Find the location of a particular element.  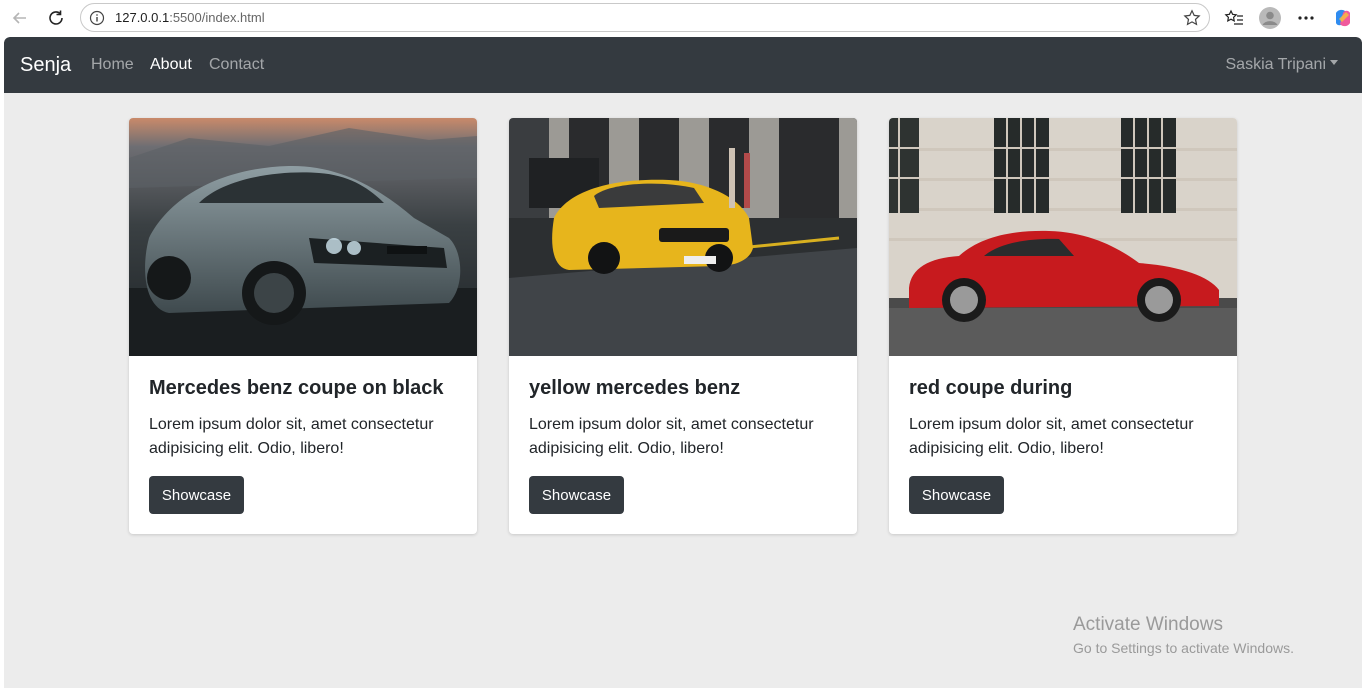

navbar: Senja Home About Contact Saskia Tripani is located at coordinates (683, 65).